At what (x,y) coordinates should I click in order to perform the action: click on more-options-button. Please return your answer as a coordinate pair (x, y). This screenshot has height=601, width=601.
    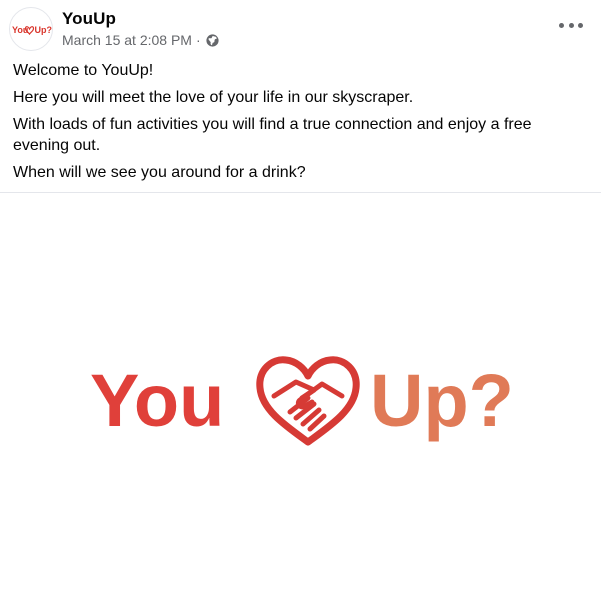
    Looking at the image, I should click on (571, 25).